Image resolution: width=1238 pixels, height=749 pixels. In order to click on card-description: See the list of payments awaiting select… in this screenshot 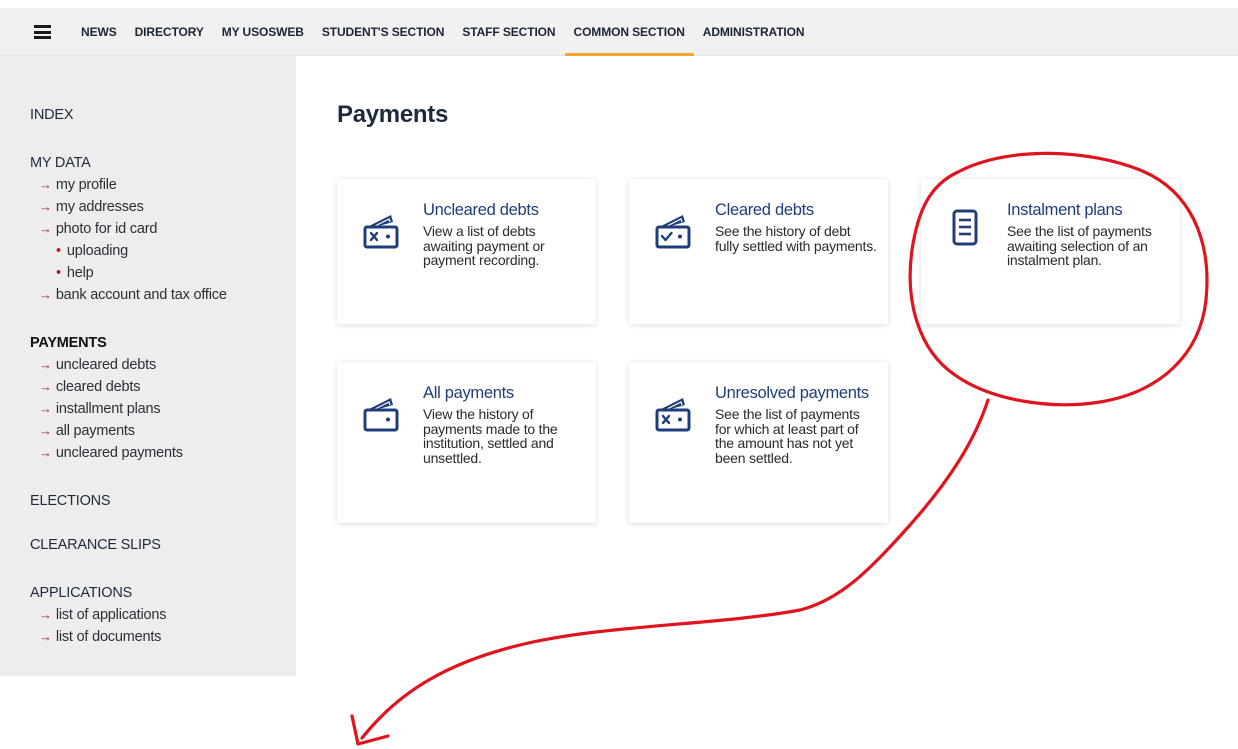, I will do `click(1079, 245)`.